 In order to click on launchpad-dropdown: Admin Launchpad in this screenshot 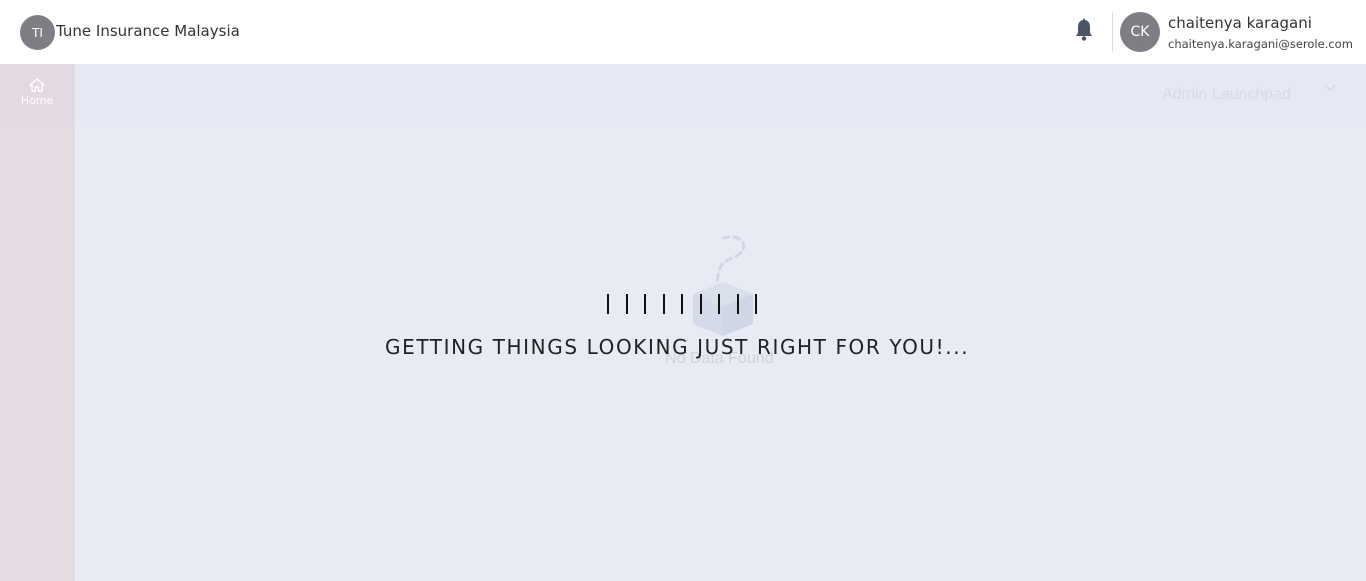, I will do `click(1226, 95)`.